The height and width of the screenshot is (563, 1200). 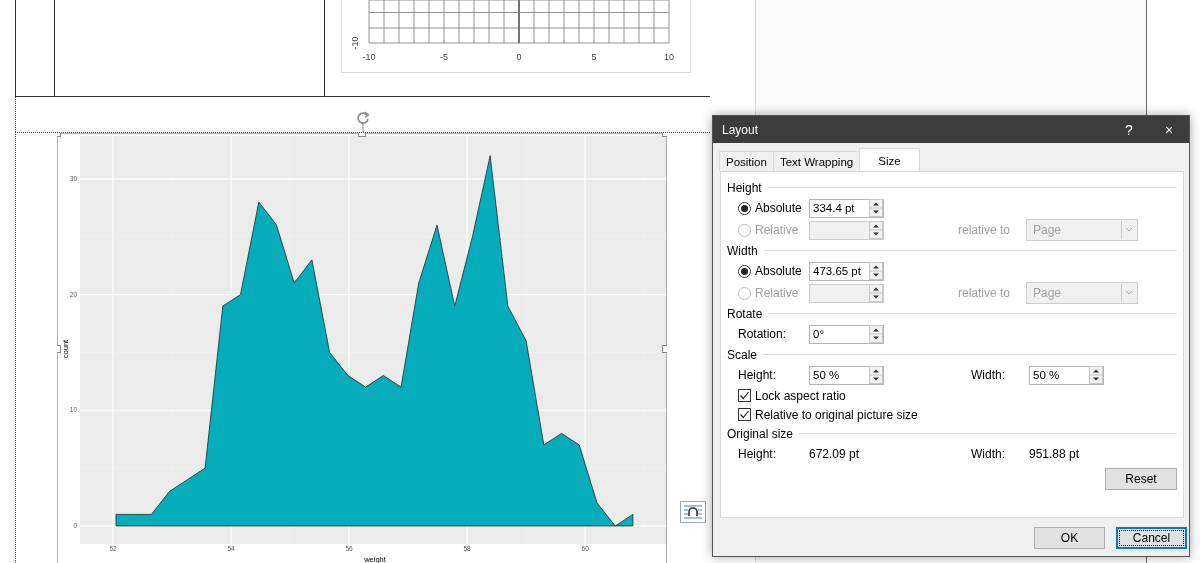 I want to click on help-button: ?, so click(x=1129, y=129).